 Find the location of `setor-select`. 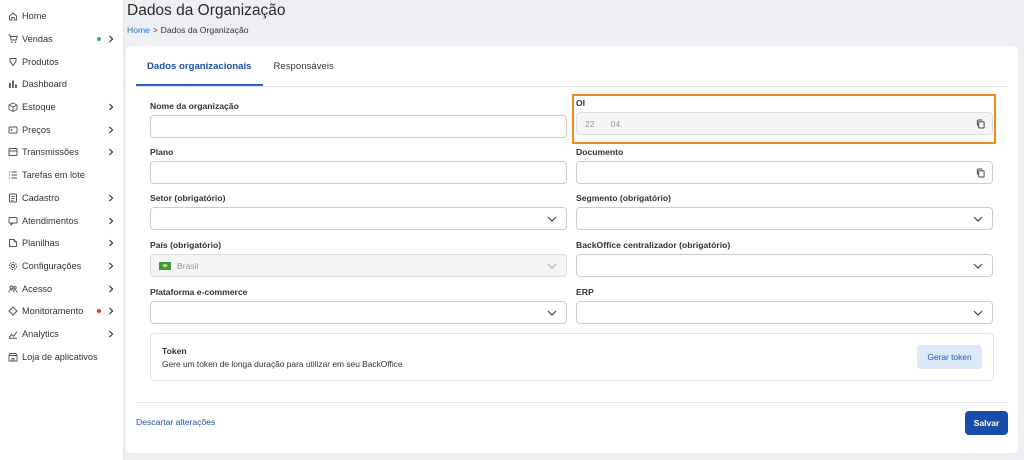

setor-select is located at coordinates (358, 218).